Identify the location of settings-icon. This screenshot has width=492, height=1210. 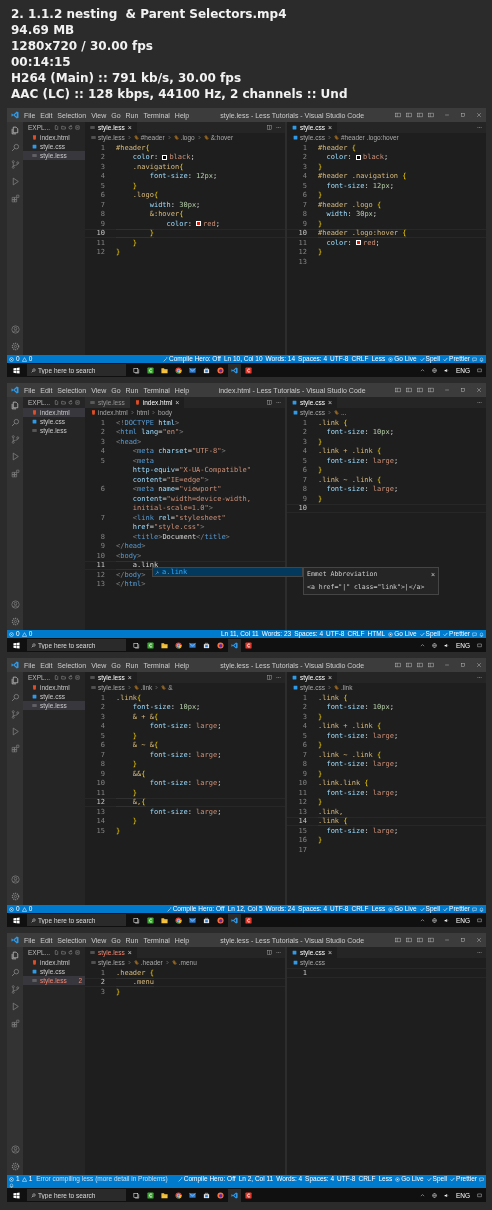
(15, 896).